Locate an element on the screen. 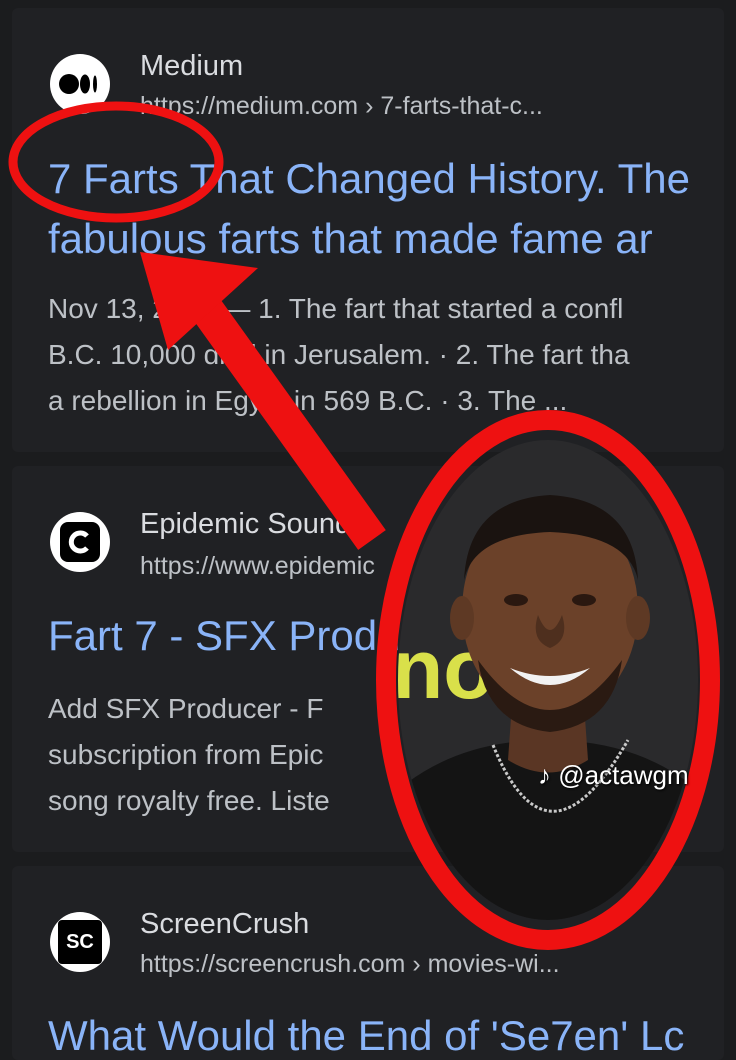 Image resolution: width=736 pixels, height=1060 pixels. watermark-handle: @actawgm is located at coordinates (623, 775).